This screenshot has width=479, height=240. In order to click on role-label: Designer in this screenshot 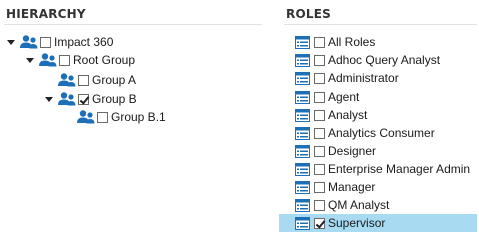, I will do `click(352, 151)`.